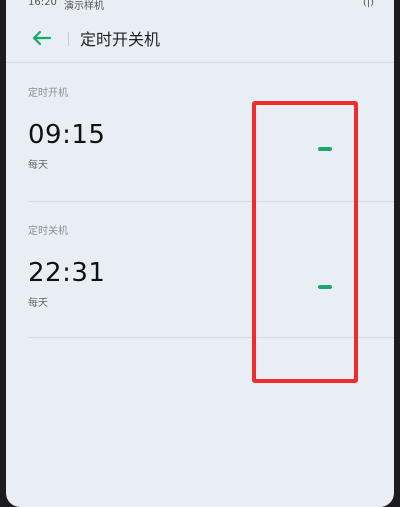 The image size is (400, 507). Describe the element at coordinates (200, 38) in the screenshot. I see `page-header: 定时开关机` at that location.